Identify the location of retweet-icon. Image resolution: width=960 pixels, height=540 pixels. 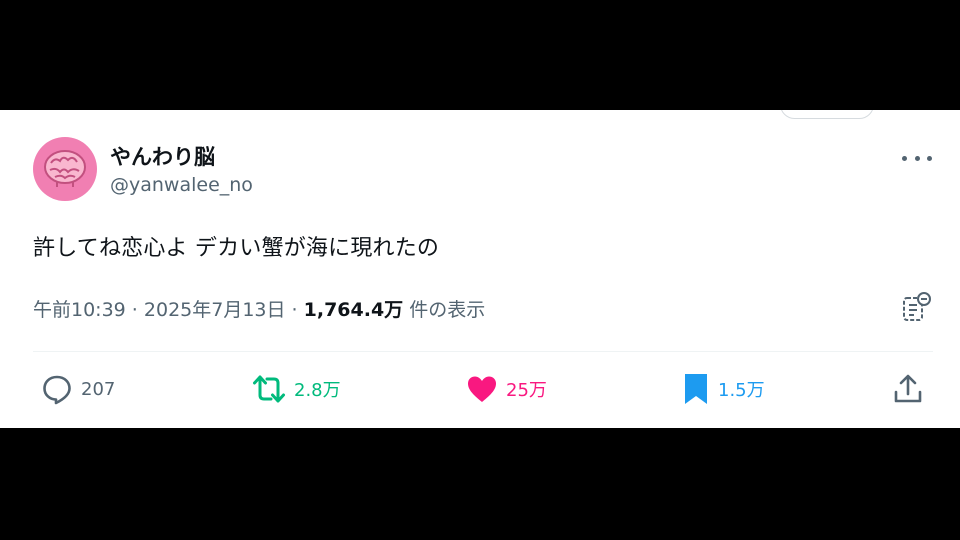
(269, 389).